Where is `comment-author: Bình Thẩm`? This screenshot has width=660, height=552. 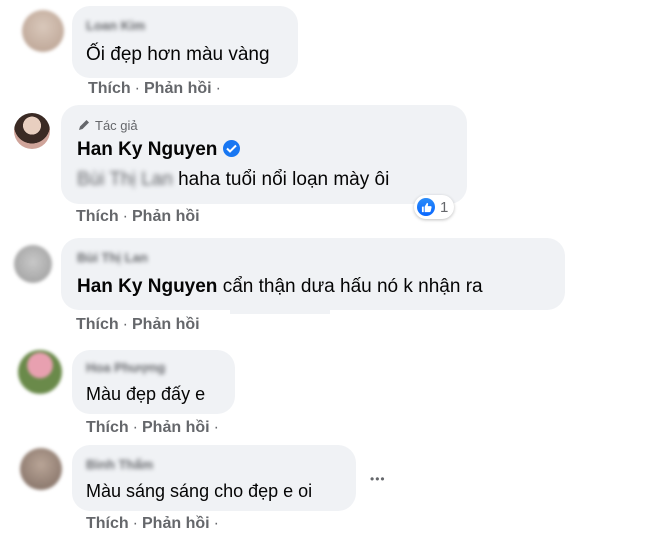 comment-author: Bình Thẩm is located at coordinates (119, 464).